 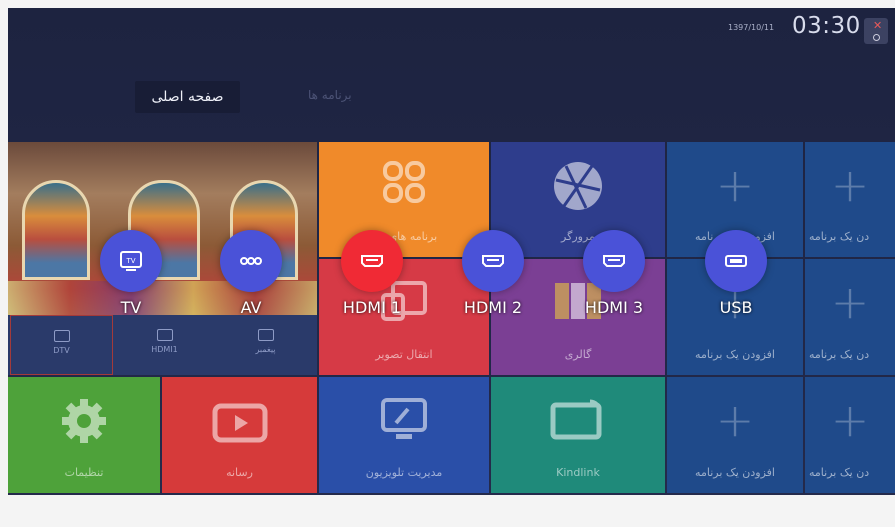 I want to click on input-hdmi1: HDMI1, so click(x=164, y=345).